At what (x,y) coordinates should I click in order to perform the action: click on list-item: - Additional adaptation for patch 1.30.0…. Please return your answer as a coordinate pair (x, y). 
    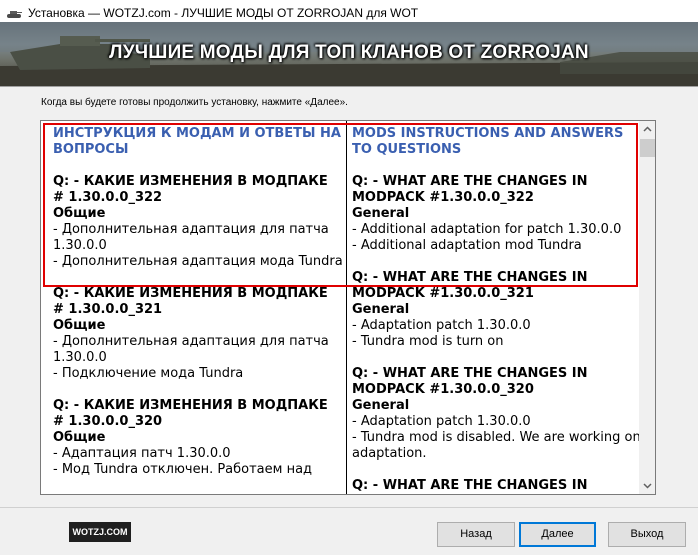
    Looking at the image, I should click on (487, 229).